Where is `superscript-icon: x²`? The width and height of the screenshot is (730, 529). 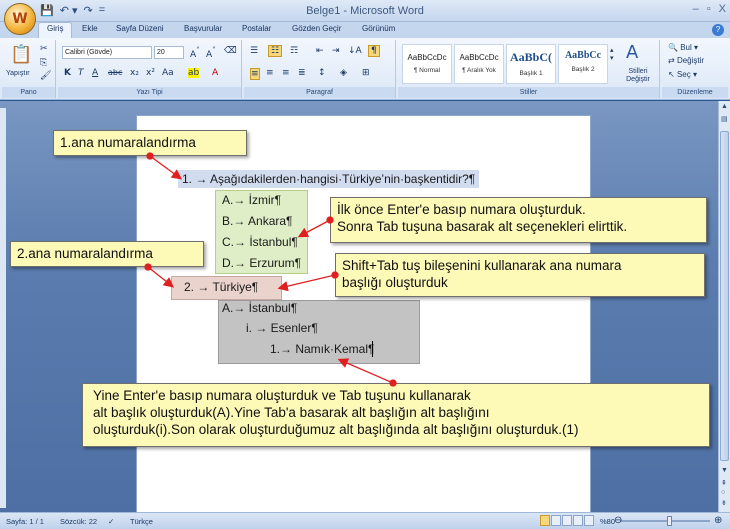
superscript-icon: x² is located at coordinates (150, 73).